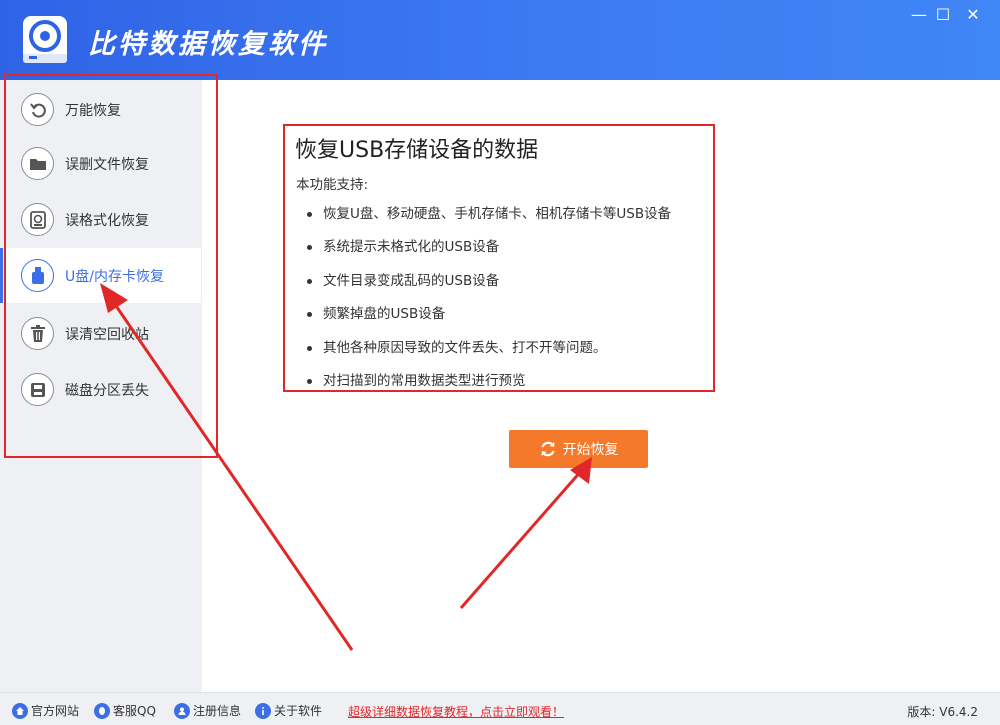 This screenshot has width=1000, height=725. Describe the element at coordinates (37, 109) in the screenshot. I see `undo-icon` at that location.